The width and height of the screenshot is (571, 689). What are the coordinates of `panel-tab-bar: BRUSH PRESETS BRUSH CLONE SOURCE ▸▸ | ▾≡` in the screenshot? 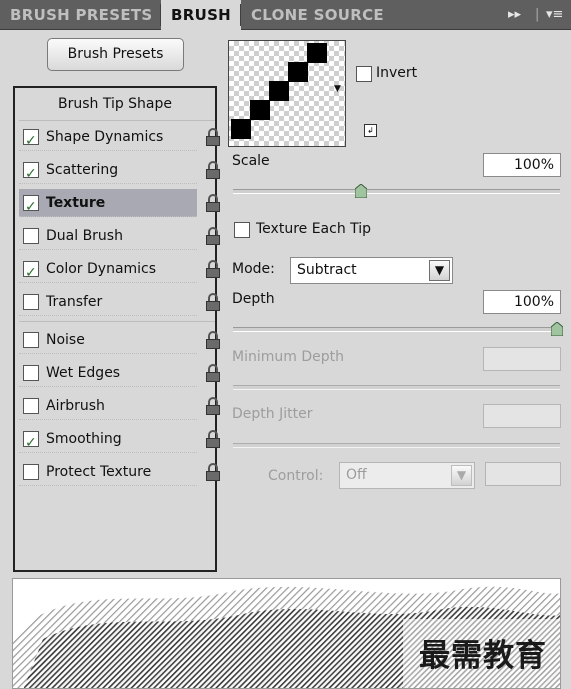 It's located at (285, 15).